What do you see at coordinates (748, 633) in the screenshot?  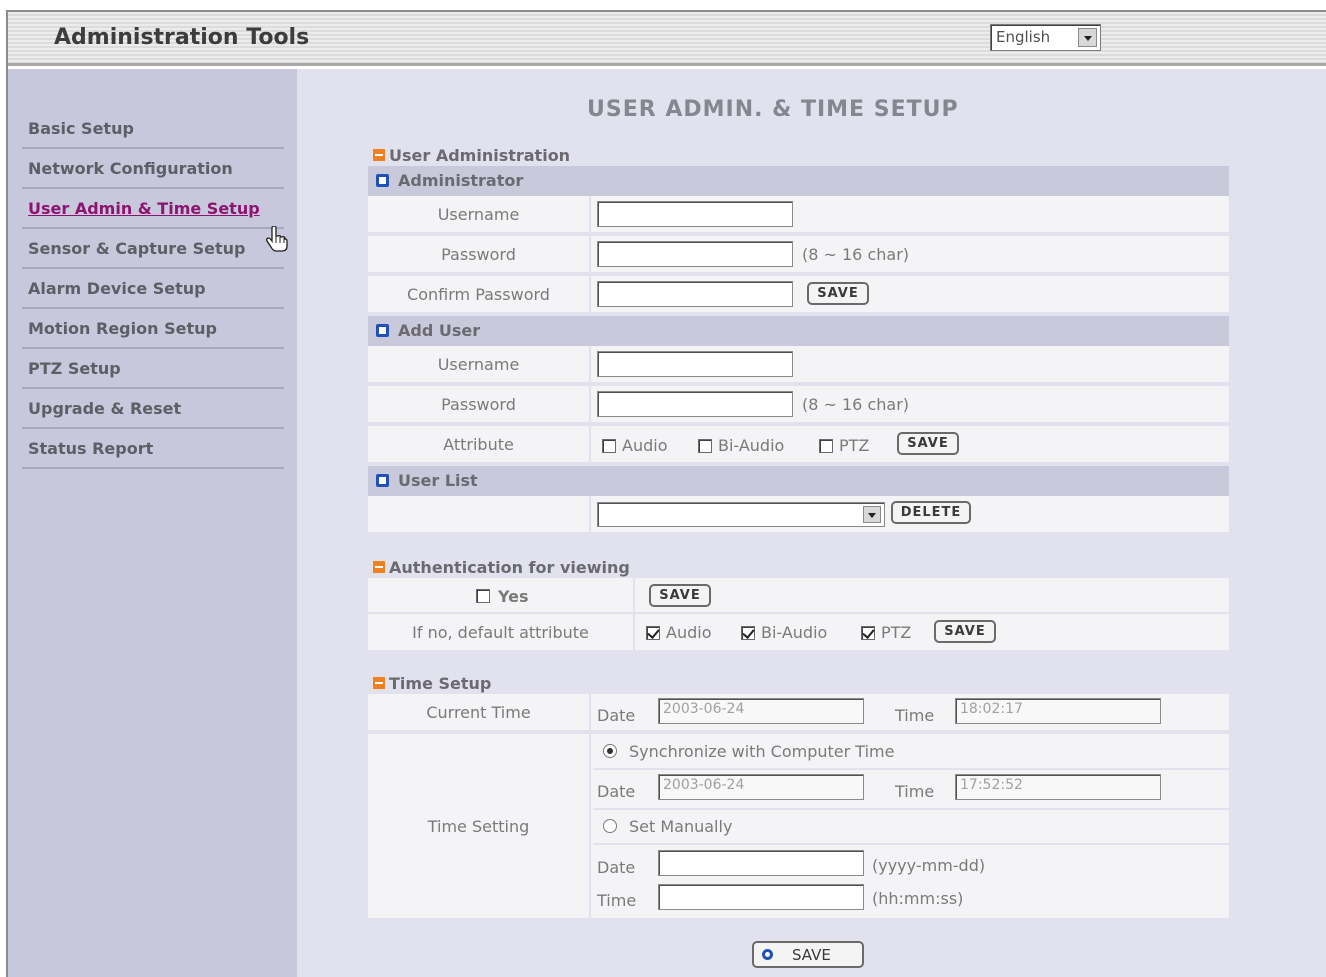 I see `default-bi-audio-checkbox` at bounding box center [748, 633].